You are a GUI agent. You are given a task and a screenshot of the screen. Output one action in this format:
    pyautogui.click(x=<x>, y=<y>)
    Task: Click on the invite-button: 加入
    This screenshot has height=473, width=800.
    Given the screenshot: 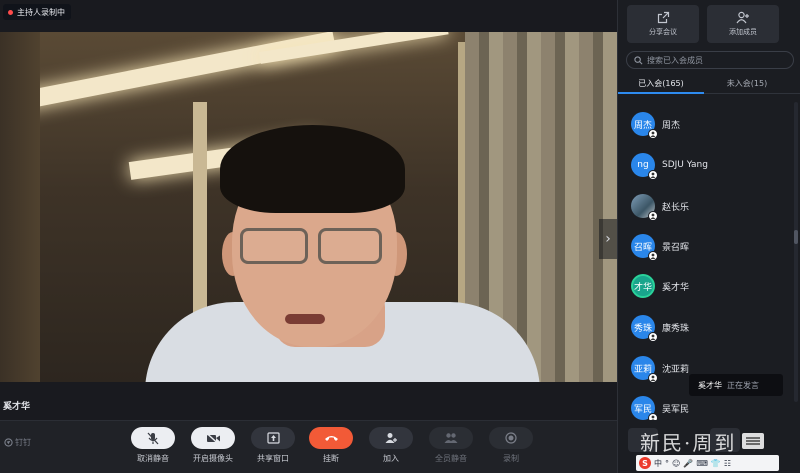 What is the action you would take?
    pyautogui.click(x=391, y=445)
    